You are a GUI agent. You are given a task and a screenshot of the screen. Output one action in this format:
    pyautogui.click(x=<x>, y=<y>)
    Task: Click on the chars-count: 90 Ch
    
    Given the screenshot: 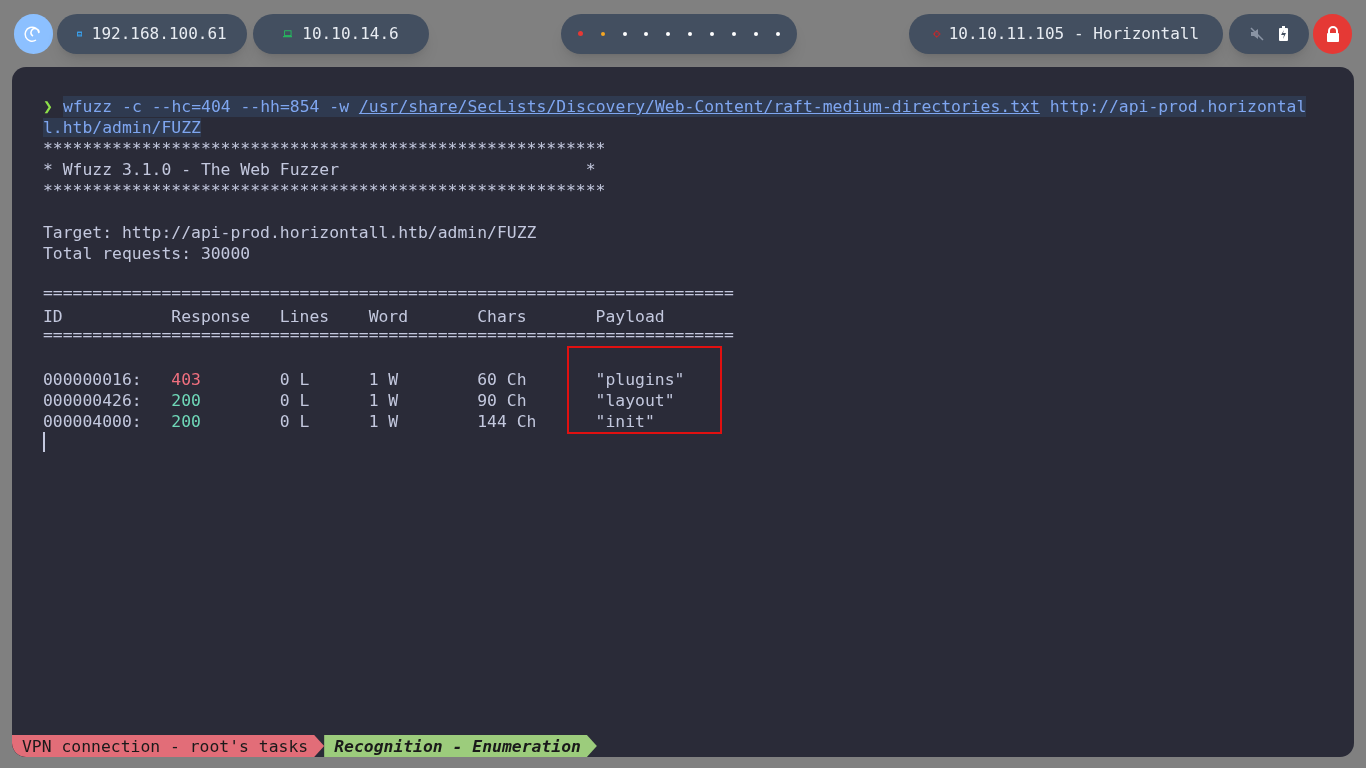 What is the action you would take?
    pyautogui.click(x=502, y=400)
    